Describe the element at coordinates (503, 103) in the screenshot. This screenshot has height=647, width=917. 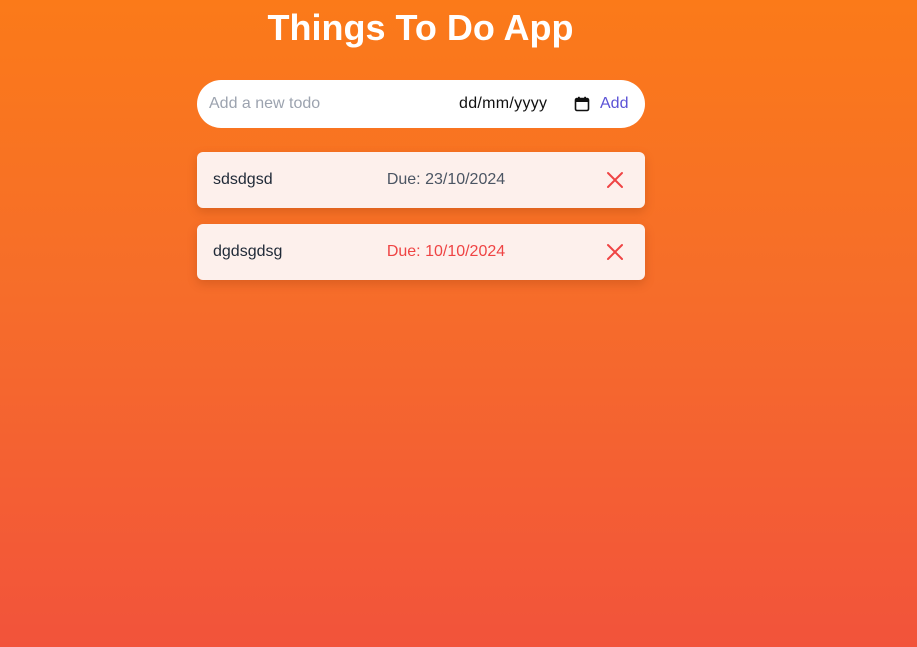
I see `due-date-value: dd/mm/yyyy` at that location.